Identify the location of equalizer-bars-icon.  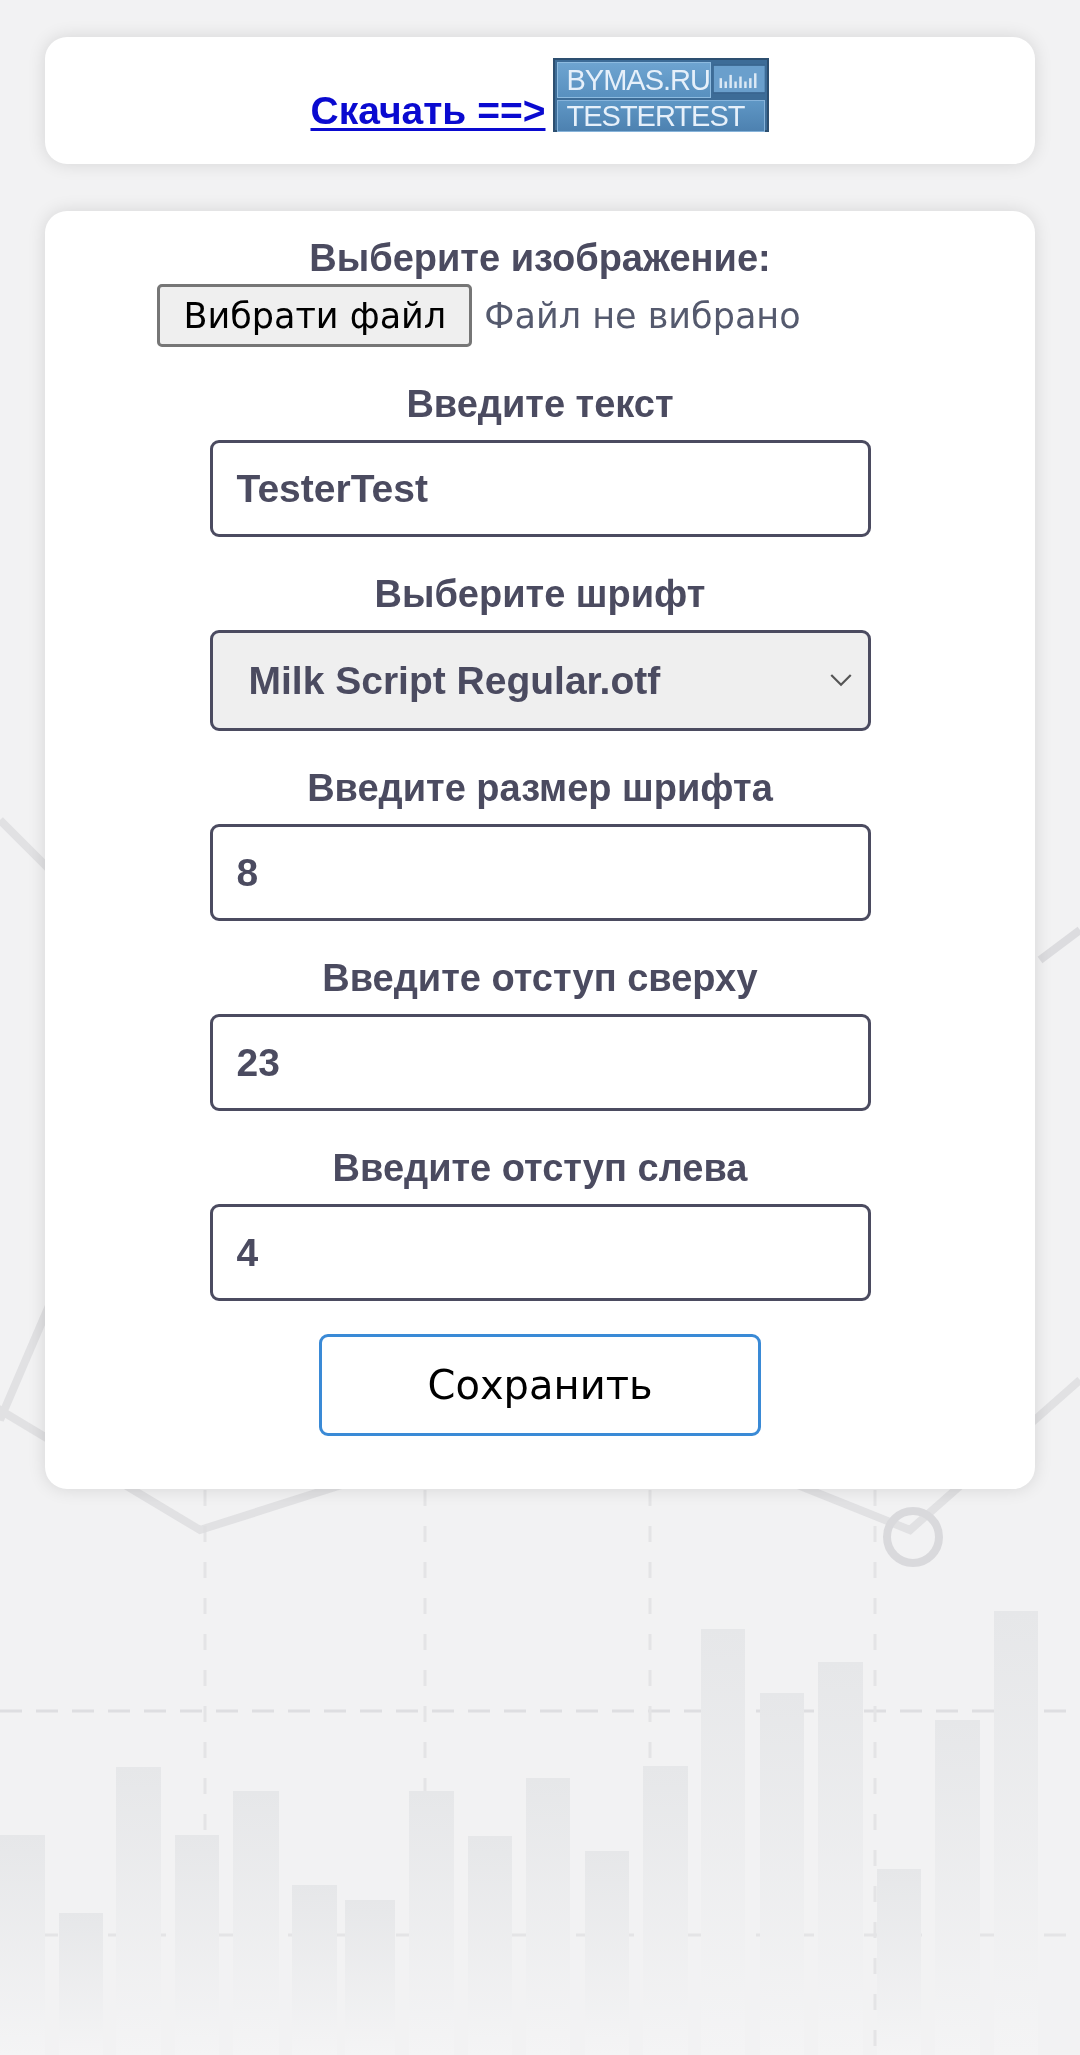
(739, 79).